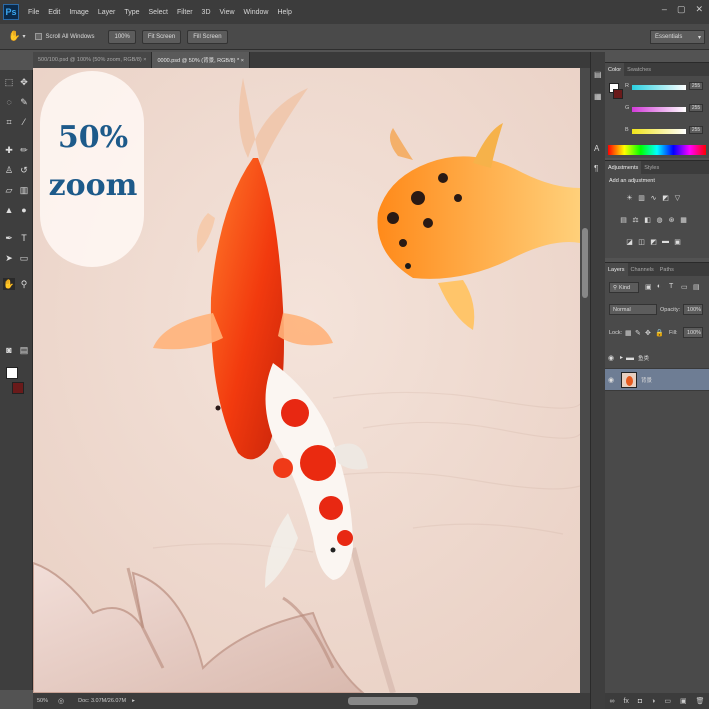 The width and height of the screenshot is (709, 709). I want to click on menu-layer: Layer, so click(107, 12).